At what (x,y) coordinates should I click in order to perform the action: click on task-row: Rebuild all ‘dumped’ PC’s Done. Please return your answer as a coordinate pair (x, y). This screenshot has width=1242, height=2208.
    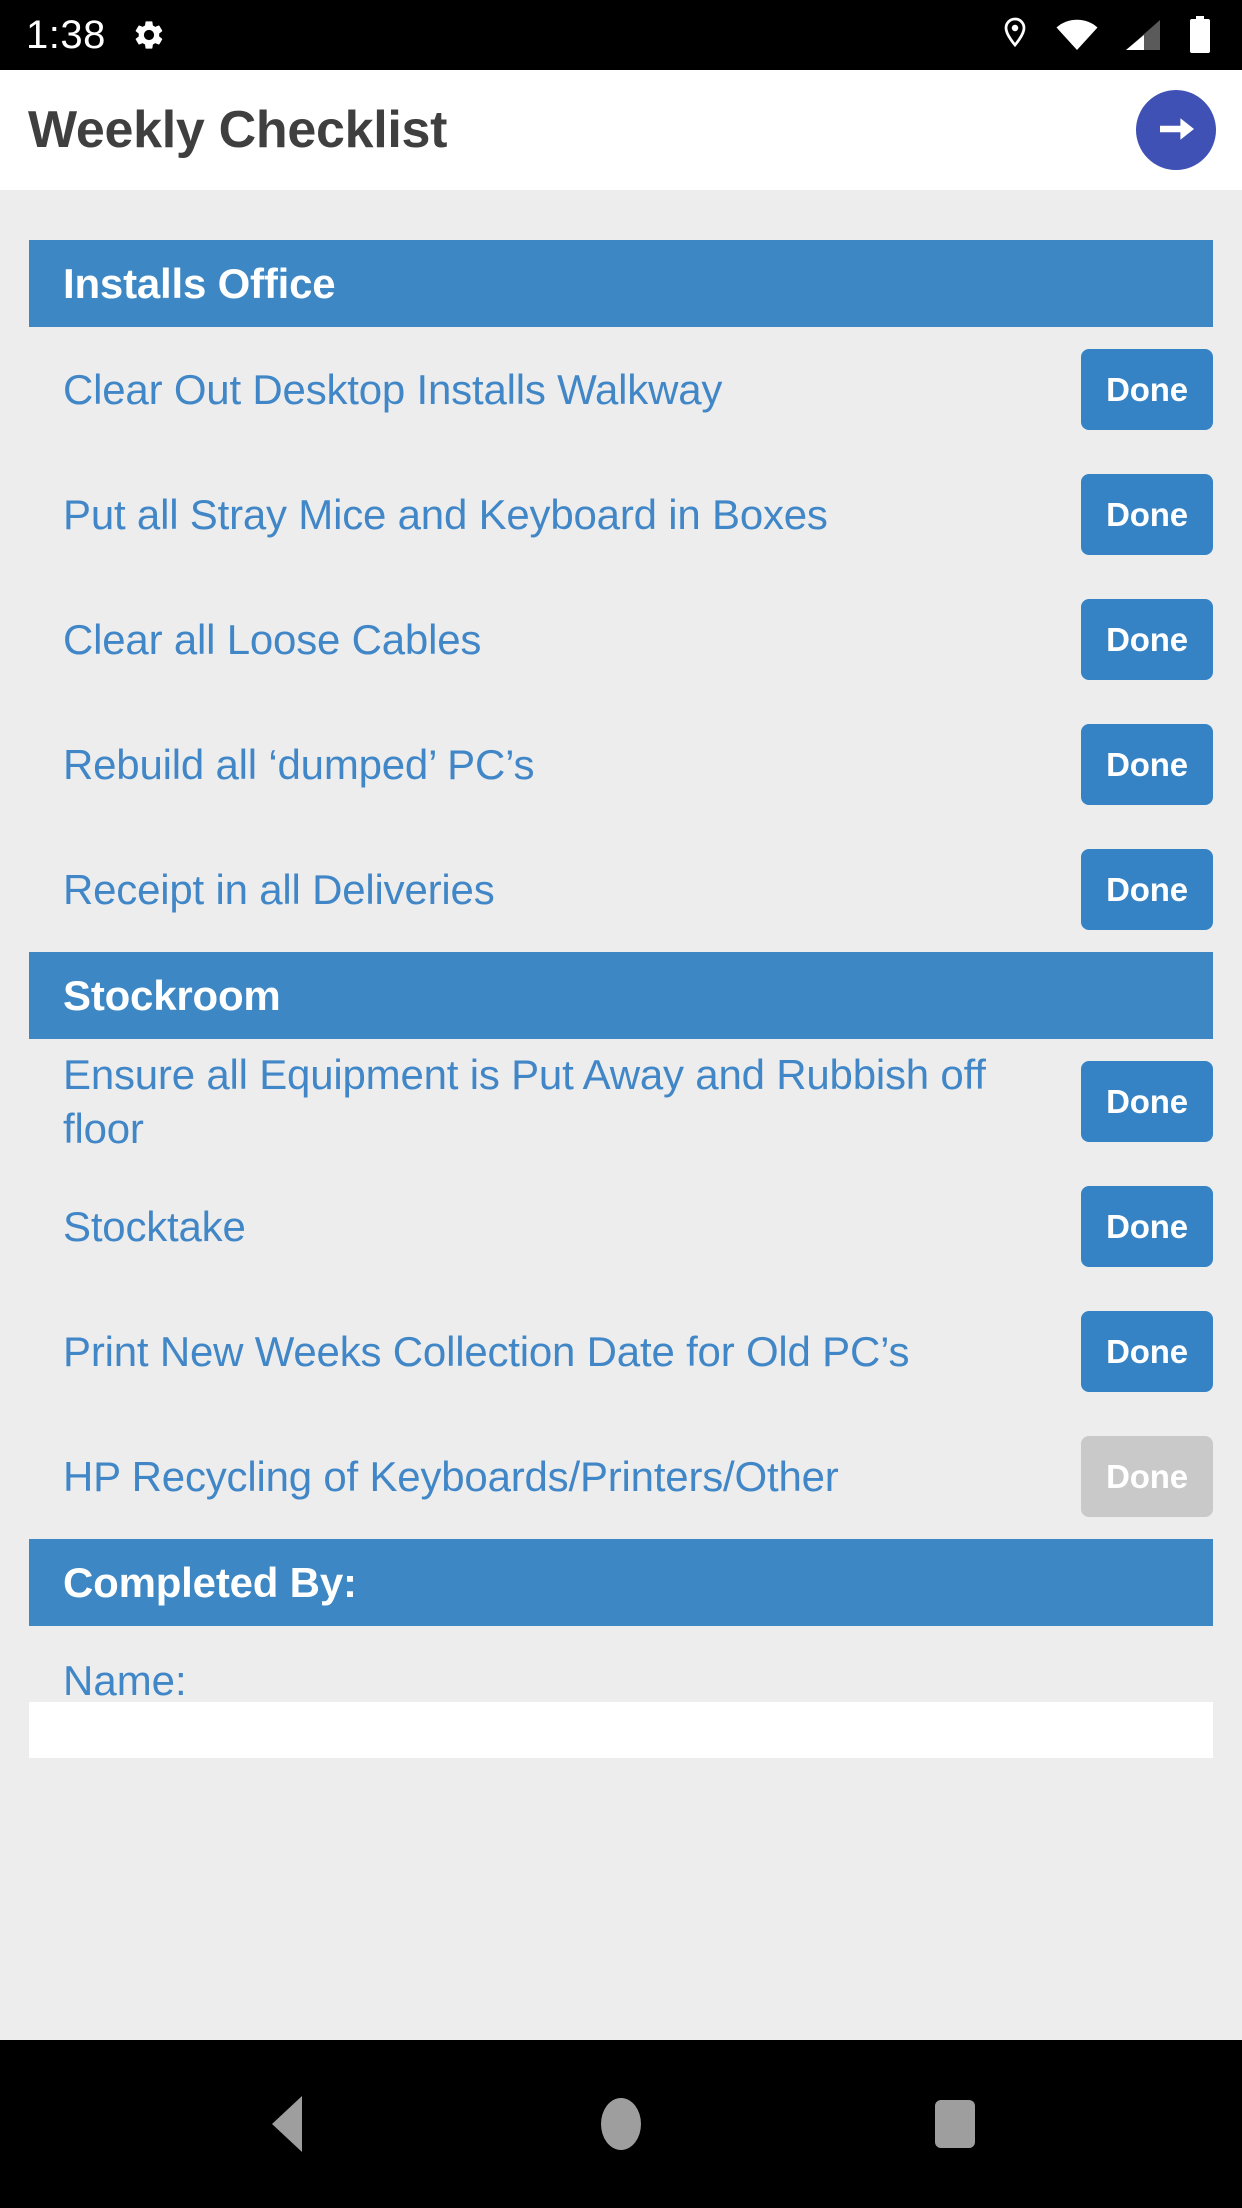
    Looking at the image, I should click on (621, 764).